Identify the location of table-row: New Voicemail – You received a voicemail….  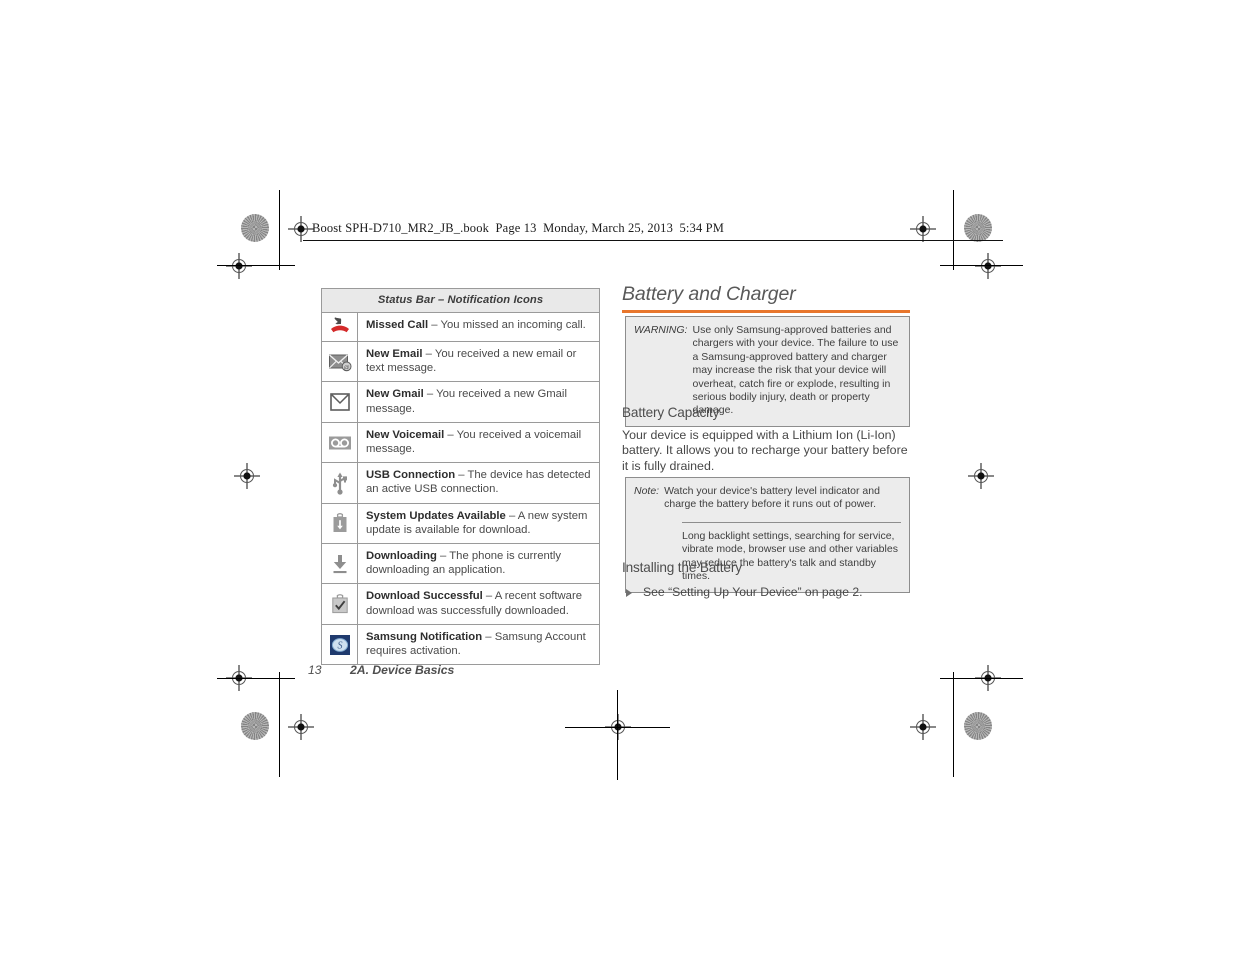
(460, 443).